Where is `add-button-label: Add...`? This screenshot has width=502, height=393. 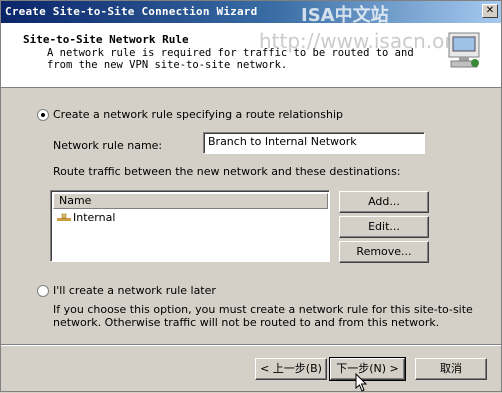
add-button-label: Add... is located at coordinates (384, 201).